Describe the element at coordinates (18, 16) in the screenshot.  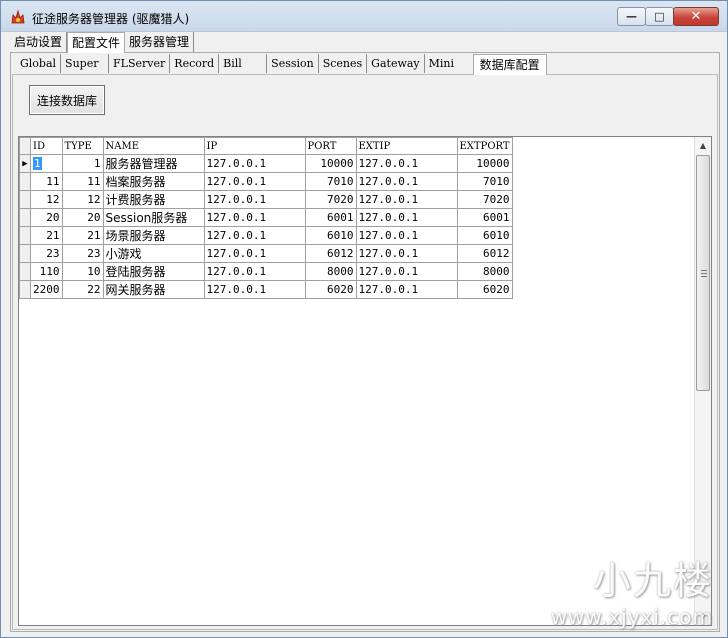
I see `app-logo-icon` at that location.